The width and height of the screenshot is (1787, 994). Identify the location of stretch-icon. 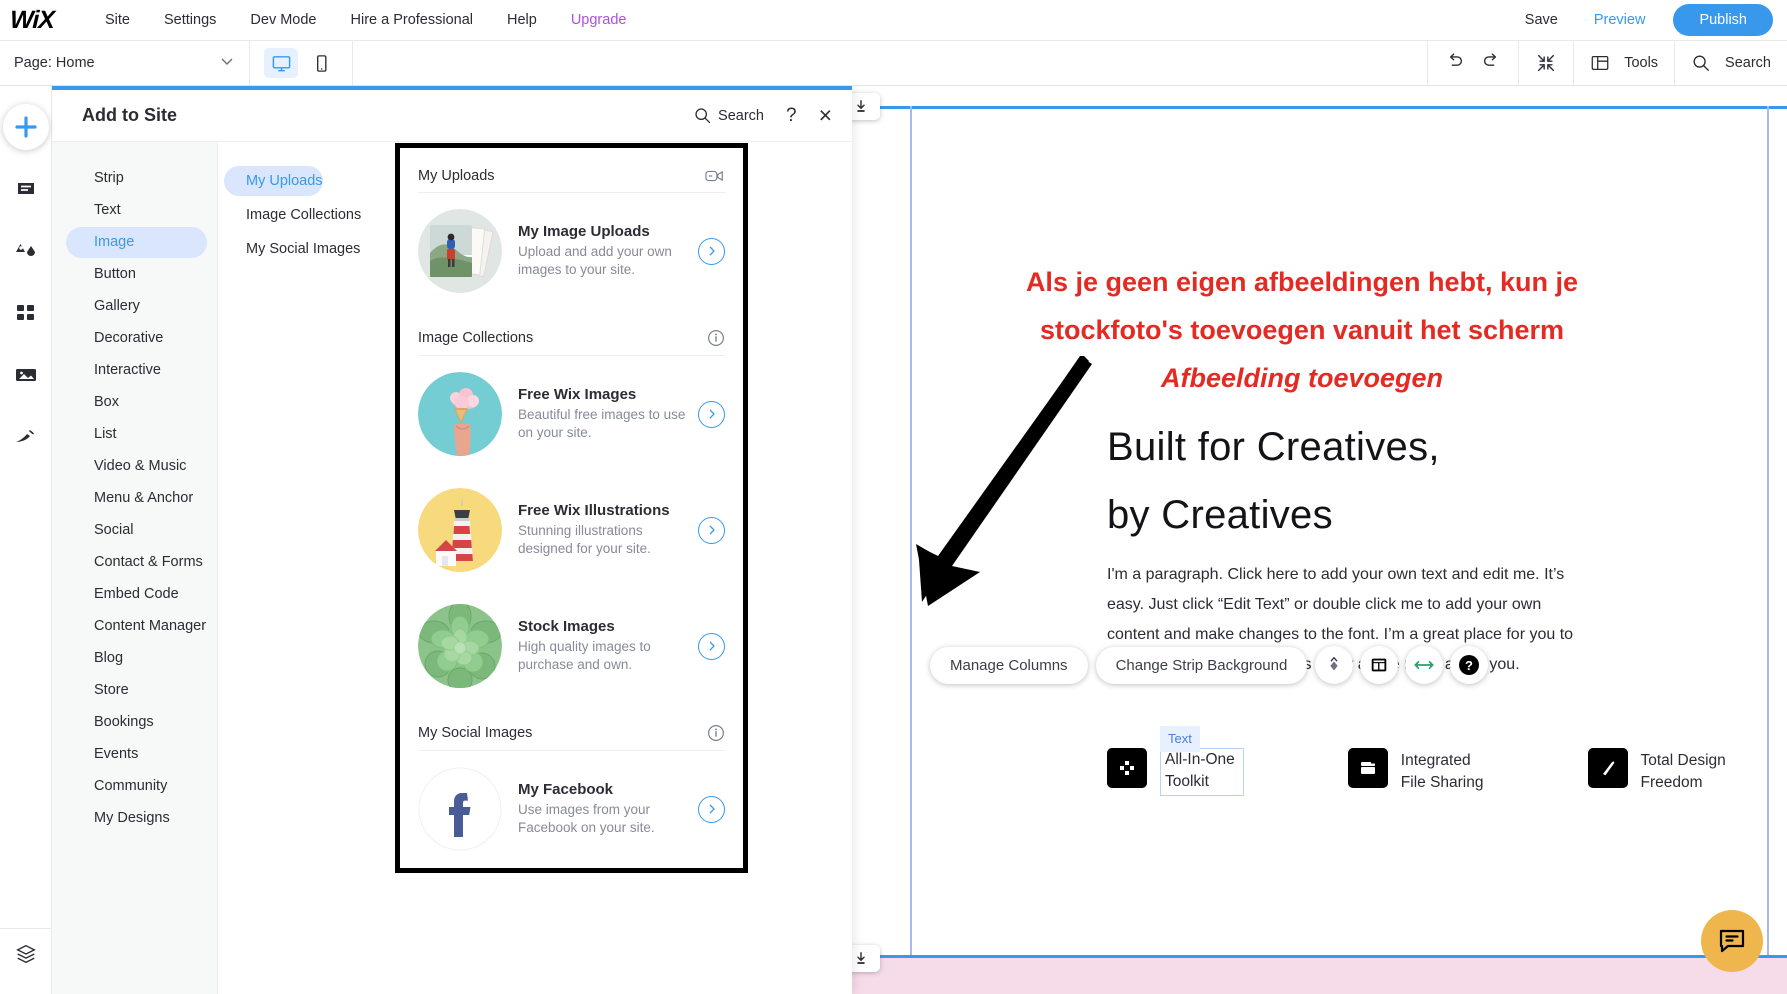
(1424, 665).